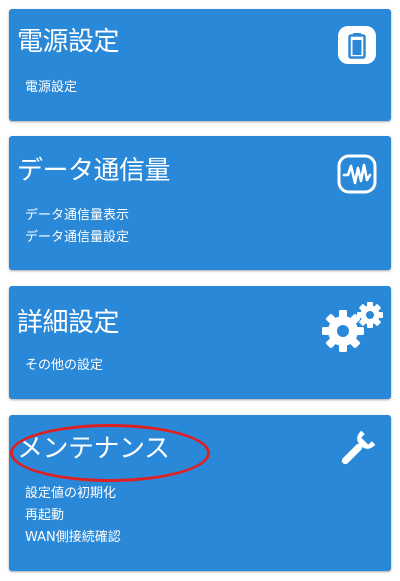 This screenshot has width=400, height=581. I want to click on card-items-maintenance: 設定値の初期化 再起動 WAN側接続確認, so click(73, 516).